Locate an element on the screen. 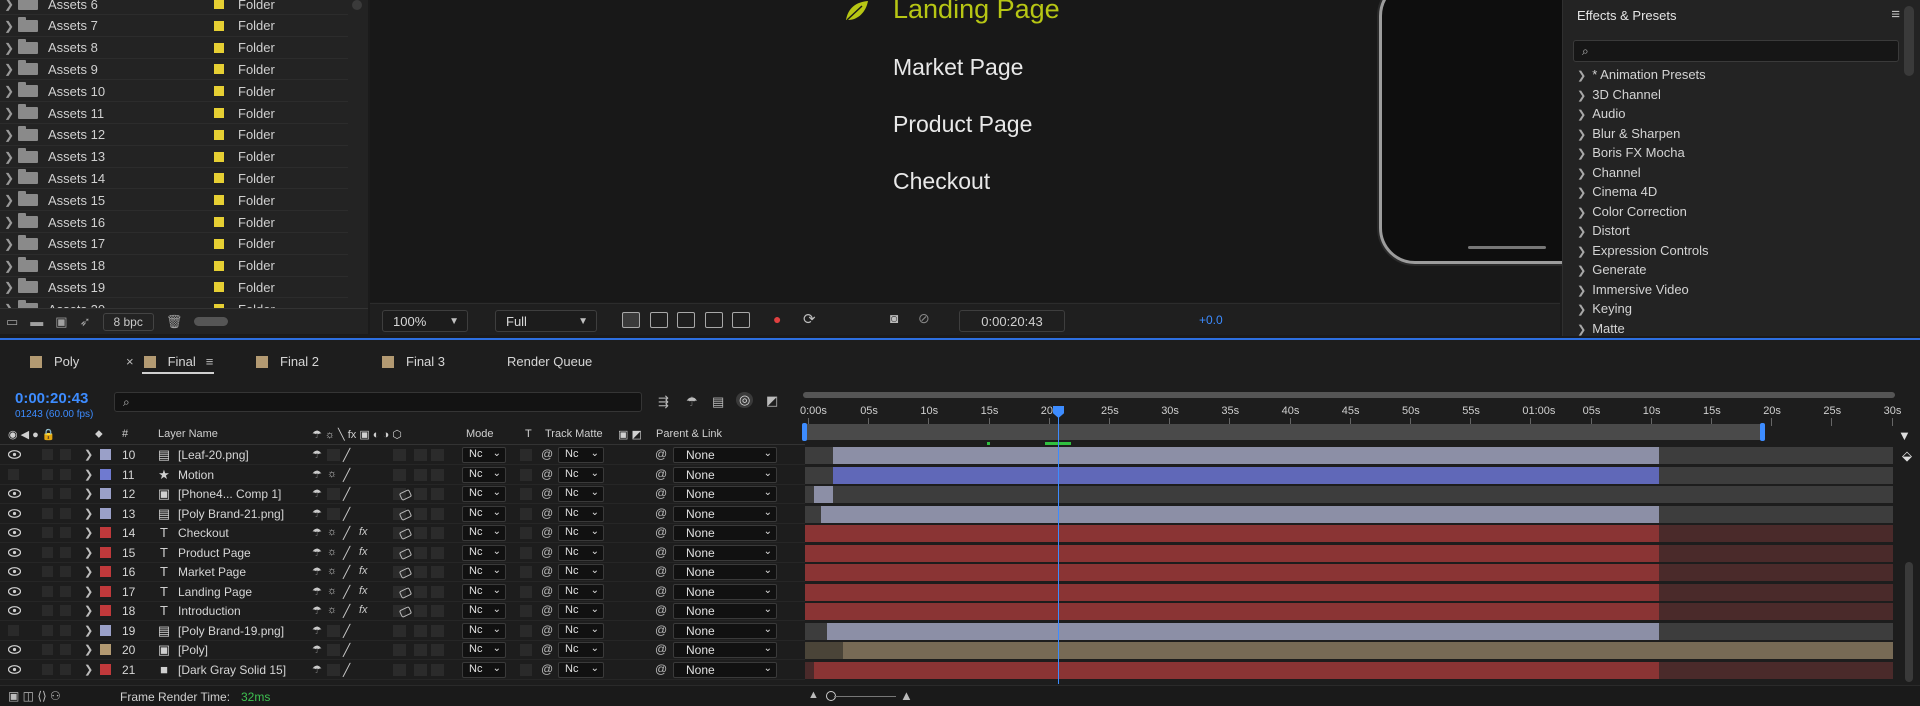 The image size is (1920, 706). layer-name: Landing Page is located at coordinates (215, 592).